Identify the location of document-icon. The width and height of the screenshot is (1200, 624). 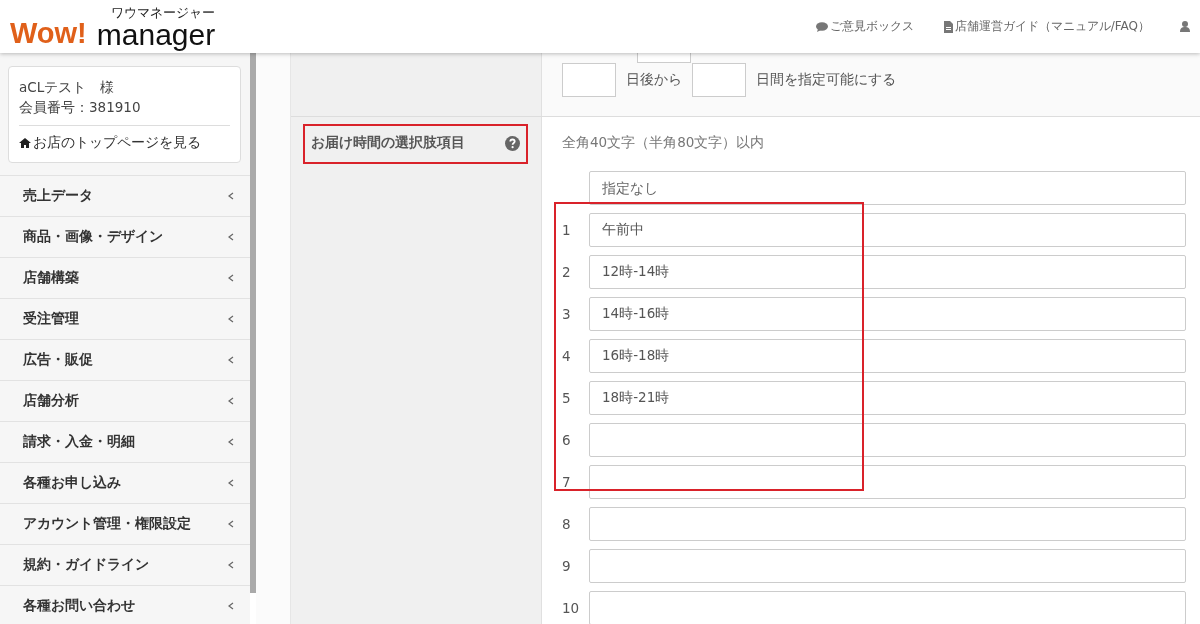
(948, 26).